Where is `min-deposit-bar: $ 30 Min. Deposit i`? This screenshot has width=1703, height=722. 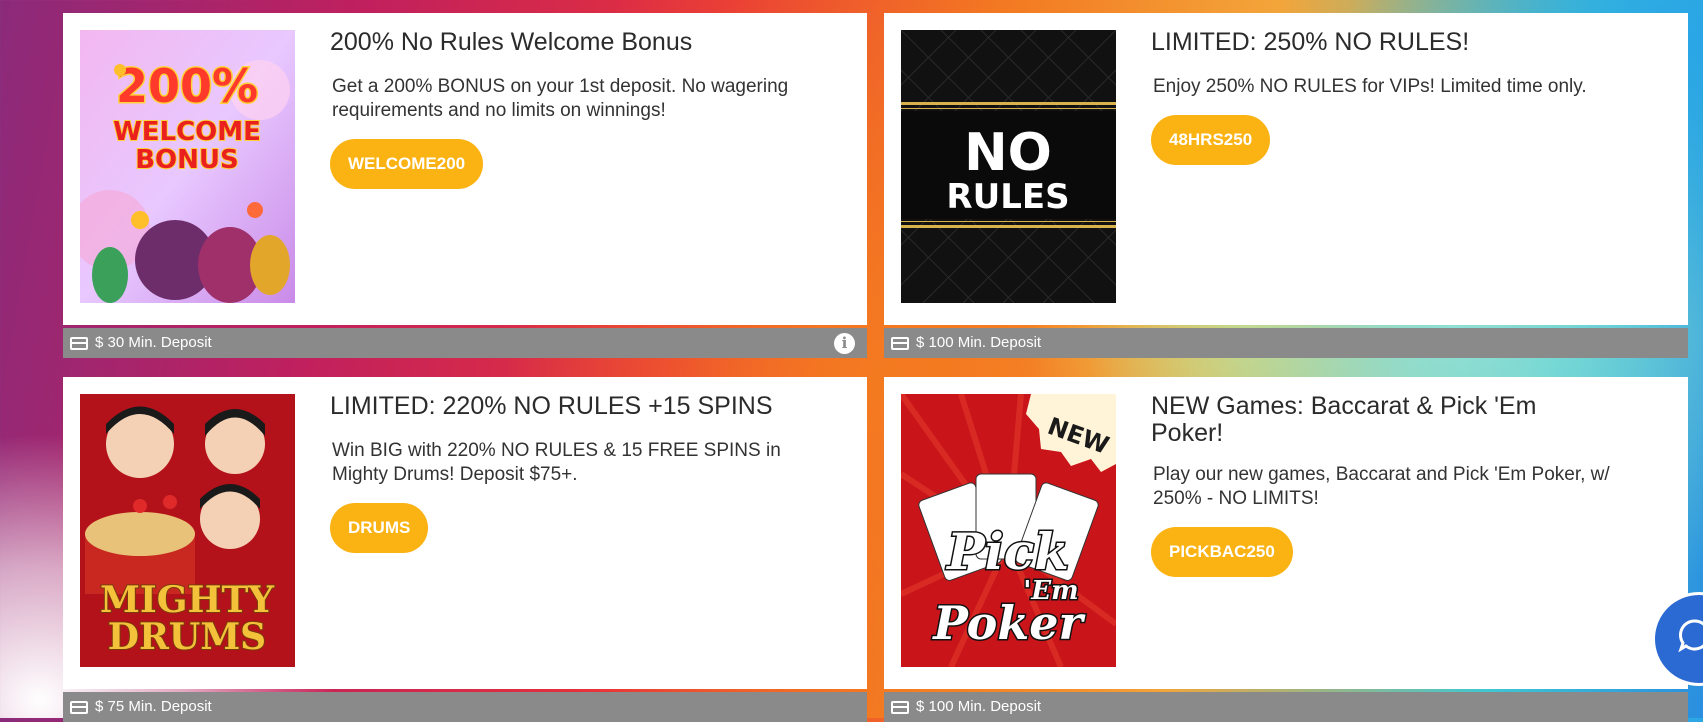
min-deposit-bar: $ 30 Min. Deposit i is located at coordinates (465, 343).